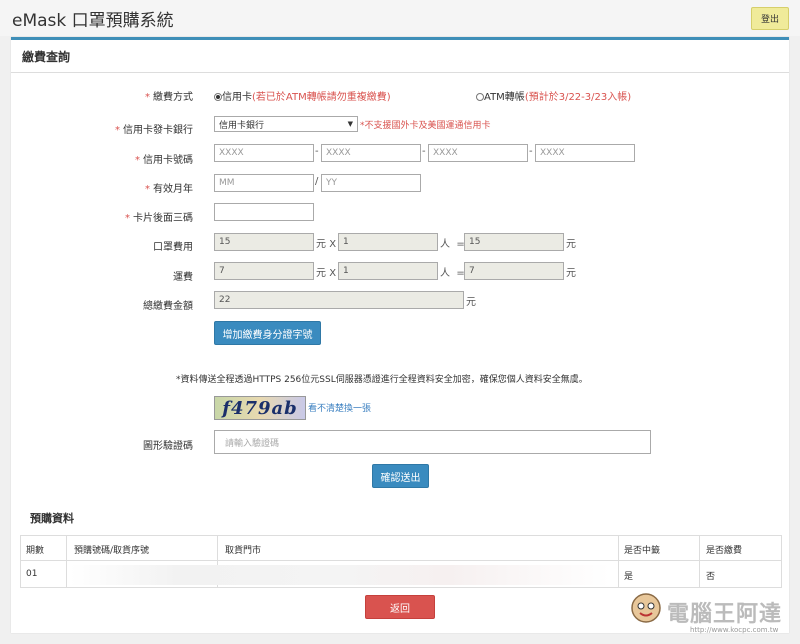  I want to click on header-store: 取貨門市, so click(243, 551).